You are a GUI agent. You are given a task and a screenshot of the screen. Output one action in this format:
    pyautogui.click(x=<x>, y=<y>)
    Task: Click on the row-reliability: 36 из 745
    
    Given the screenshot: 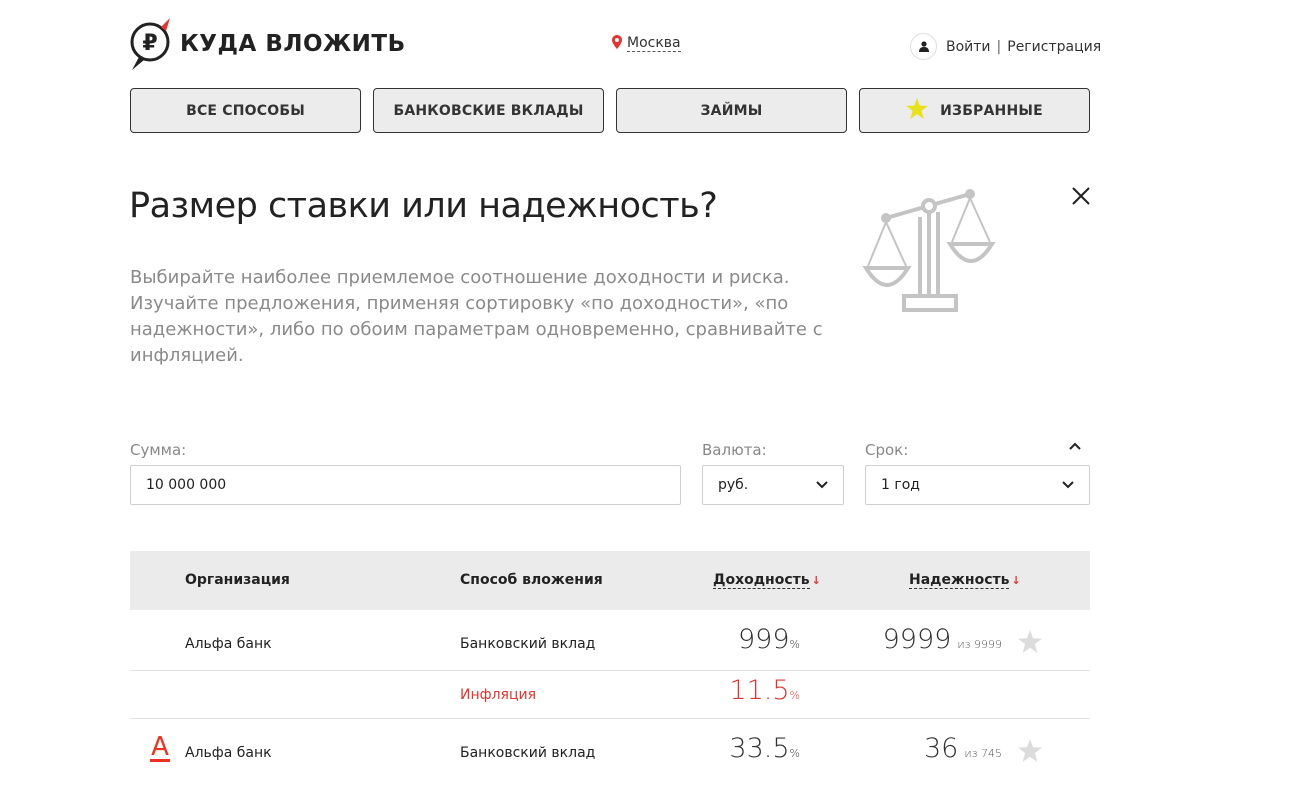 What is the action you would take?
    pyautogui.click(x=931, y=748)
    